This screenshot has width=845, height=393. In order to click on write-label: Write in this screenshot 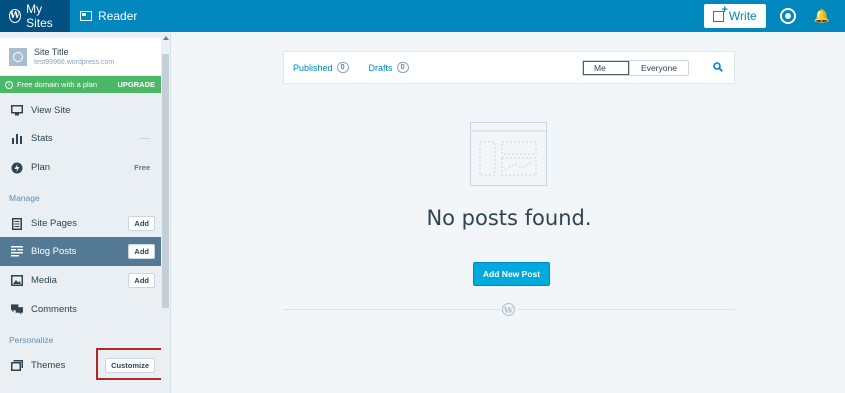, I will do `click(742, 16)`.